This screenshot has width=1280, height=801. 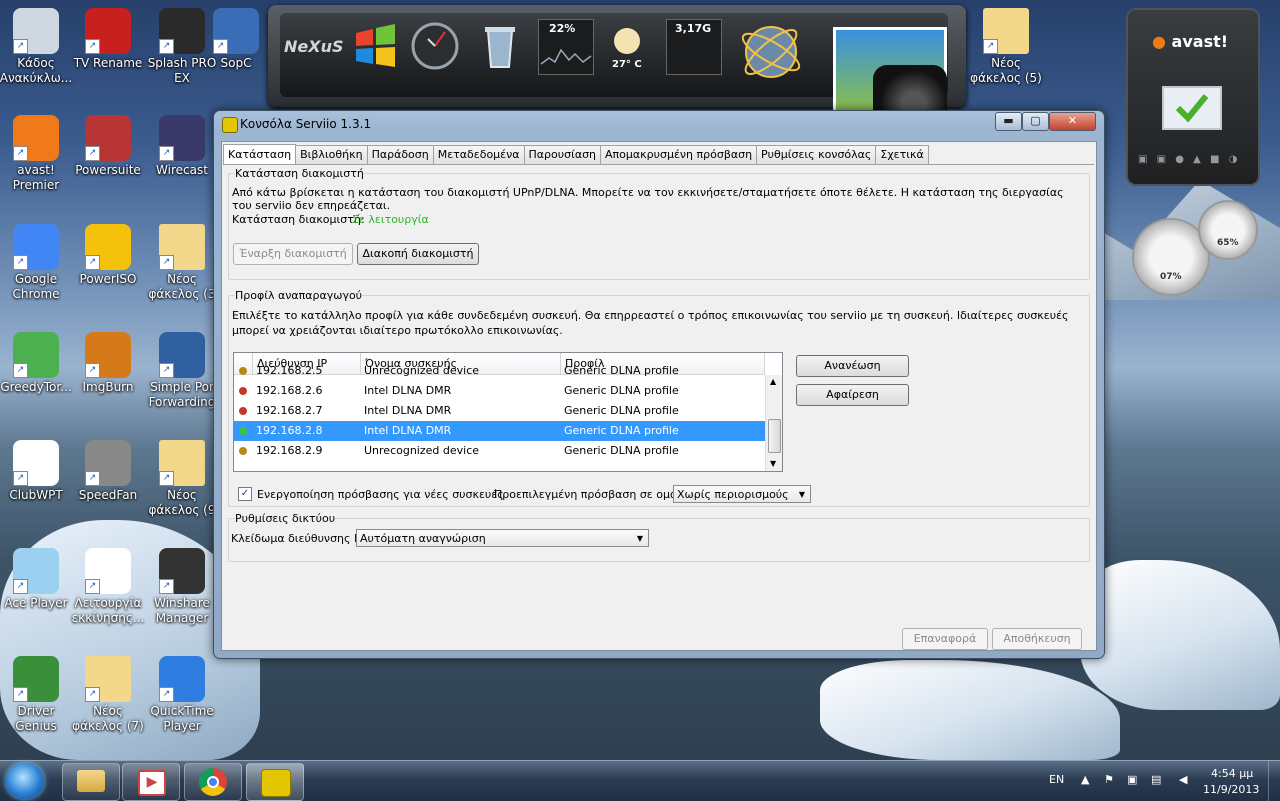 What do you see at coordinates (275, 782) in the screenshot?
I see `taskbar-serviio-button` at bounding box center [275, 782].